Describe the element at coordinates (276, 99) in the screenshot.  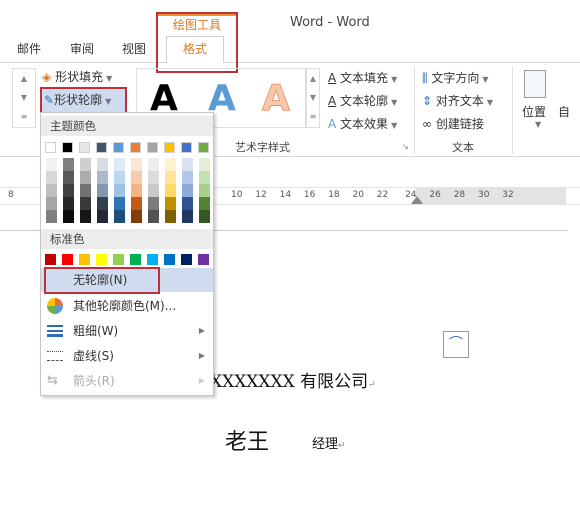
I see `wordart-orange: A` at that location.